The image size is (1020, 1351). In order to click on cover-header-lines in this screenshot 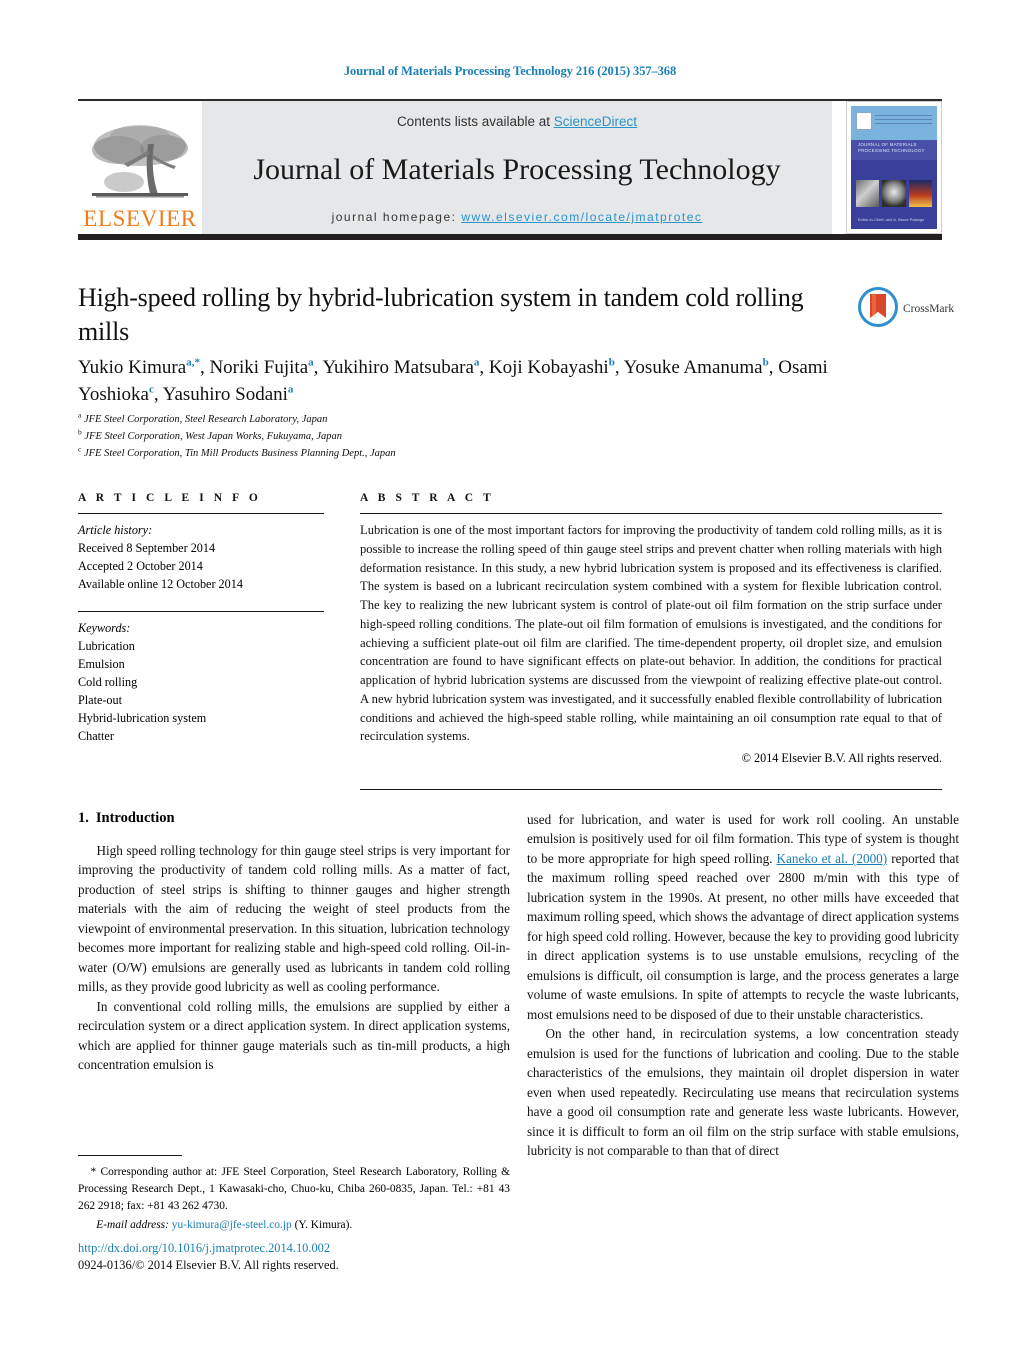, I will do `click(903, 123)`.